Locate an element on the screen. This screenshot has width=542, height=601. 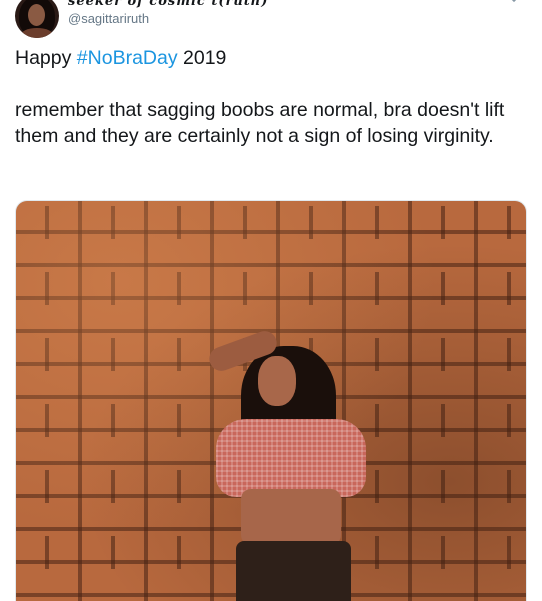
person-skirt is located at coordinates (293, 571).